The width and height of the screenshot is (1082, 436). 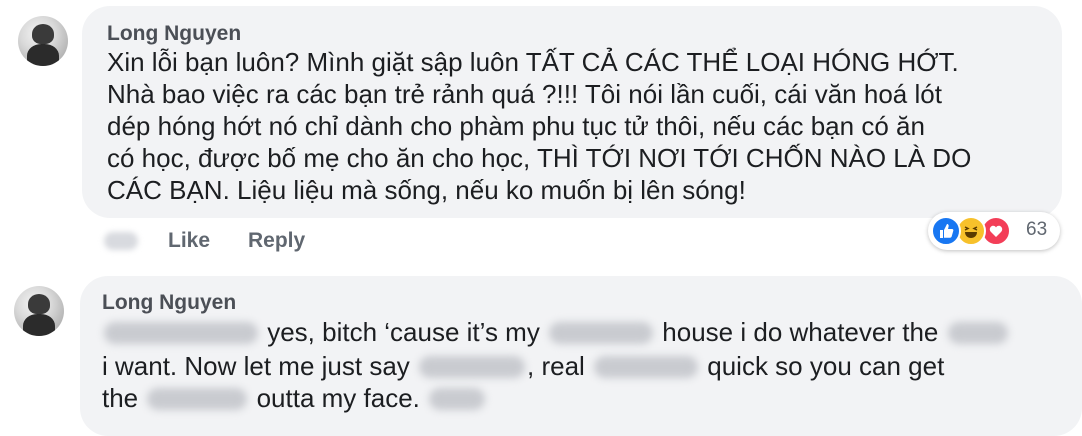 I want to click on comment-text: house i do whatever the, so click(x=800, y=332).